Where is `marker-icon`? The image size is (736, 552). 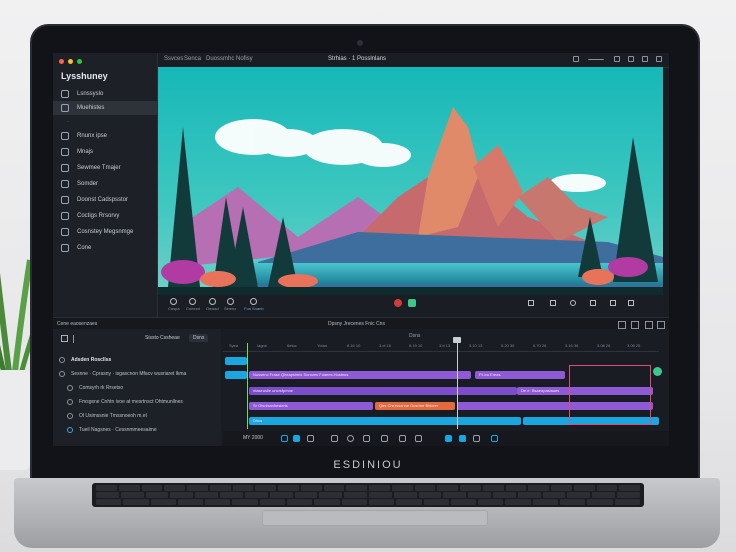 marker-icon is located at coordinates (553, 303).